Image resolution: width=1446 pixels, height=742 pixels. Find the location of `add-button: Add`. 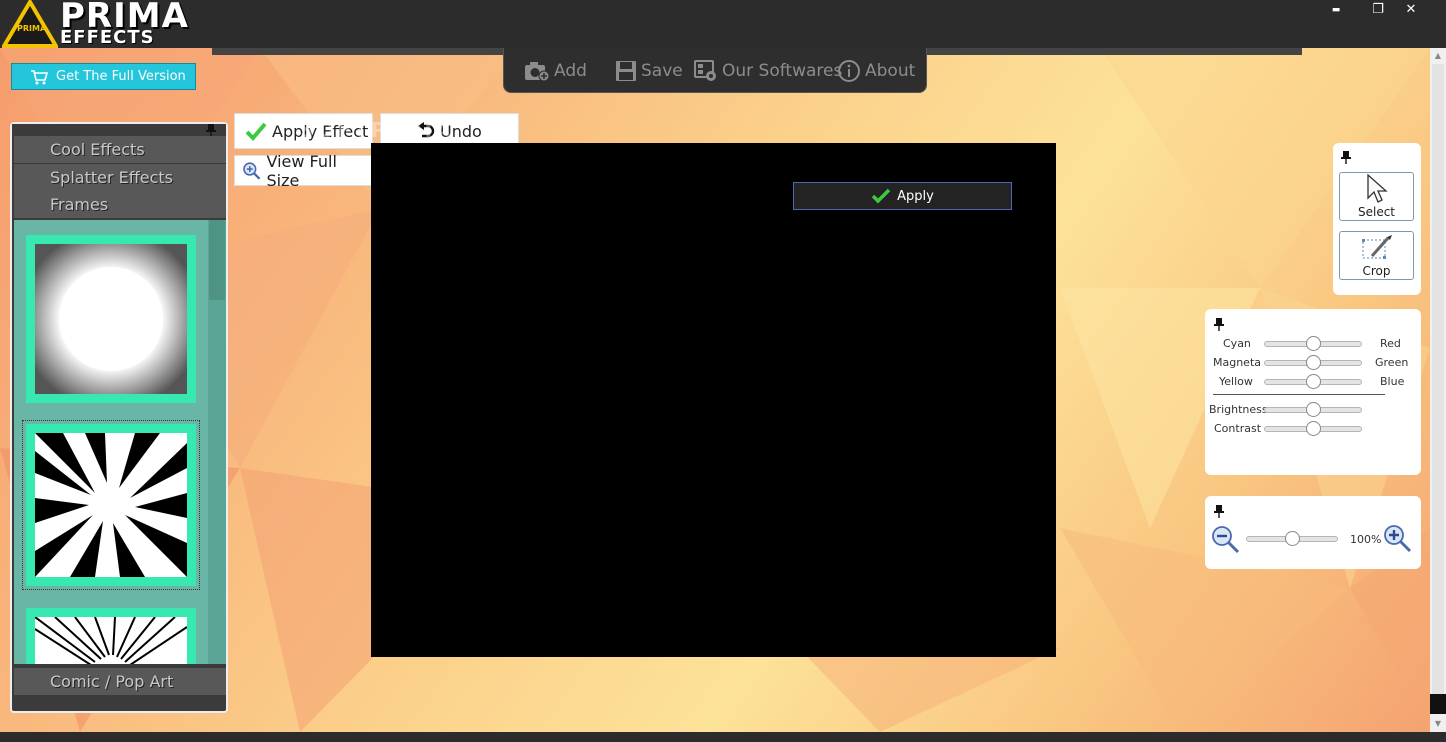

add-button: Add is located at coordinates (555, 71).